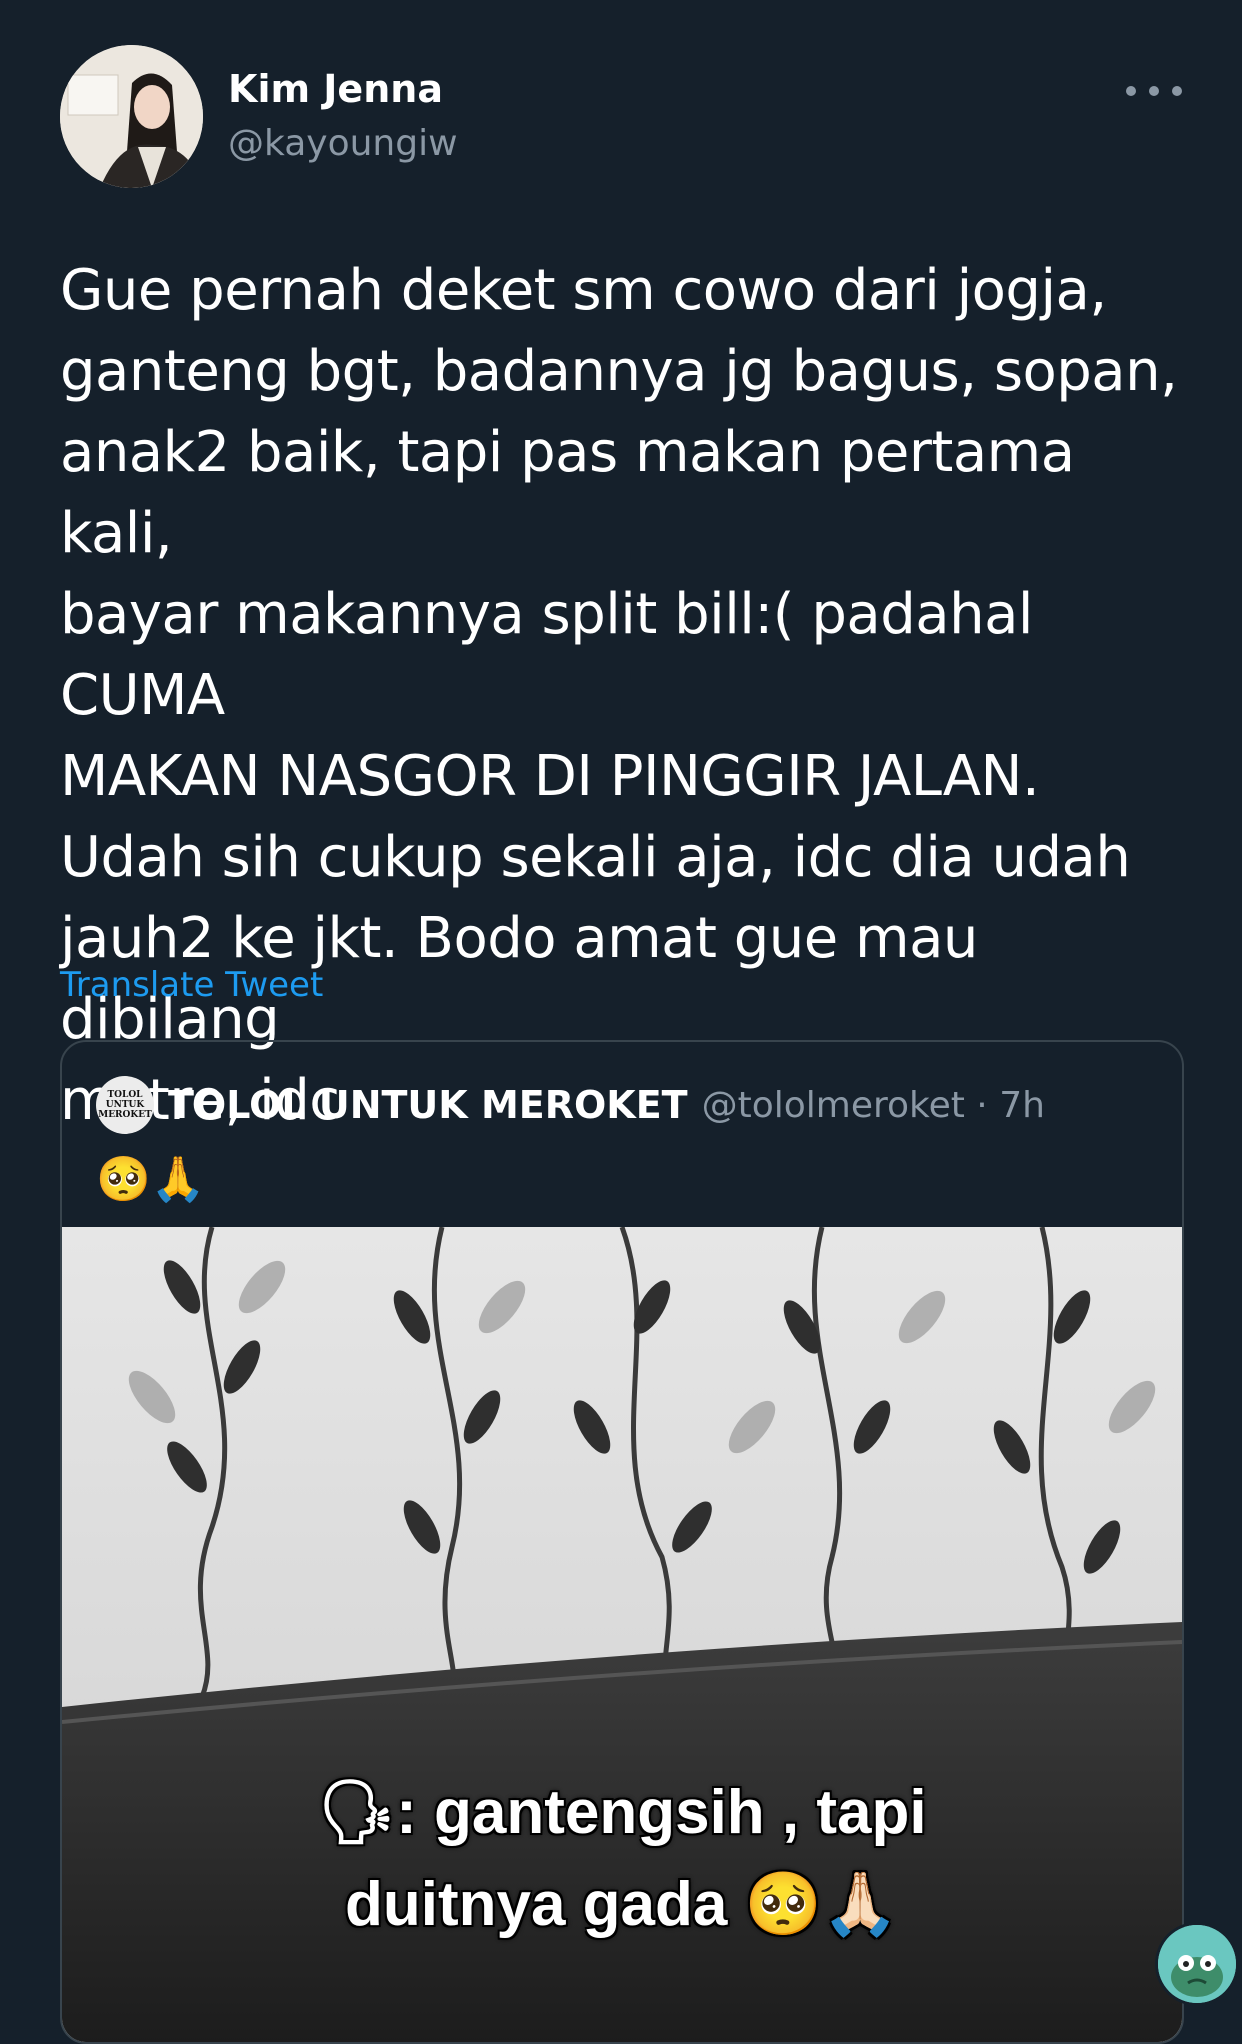 Image resolution: width=1242 pixels, height=2044 pixels. What do you see at coordinates (191, 985) in the screenshot?
I see `translate-tweet-link: Translate Tweet` at bounding box center [191, 985].